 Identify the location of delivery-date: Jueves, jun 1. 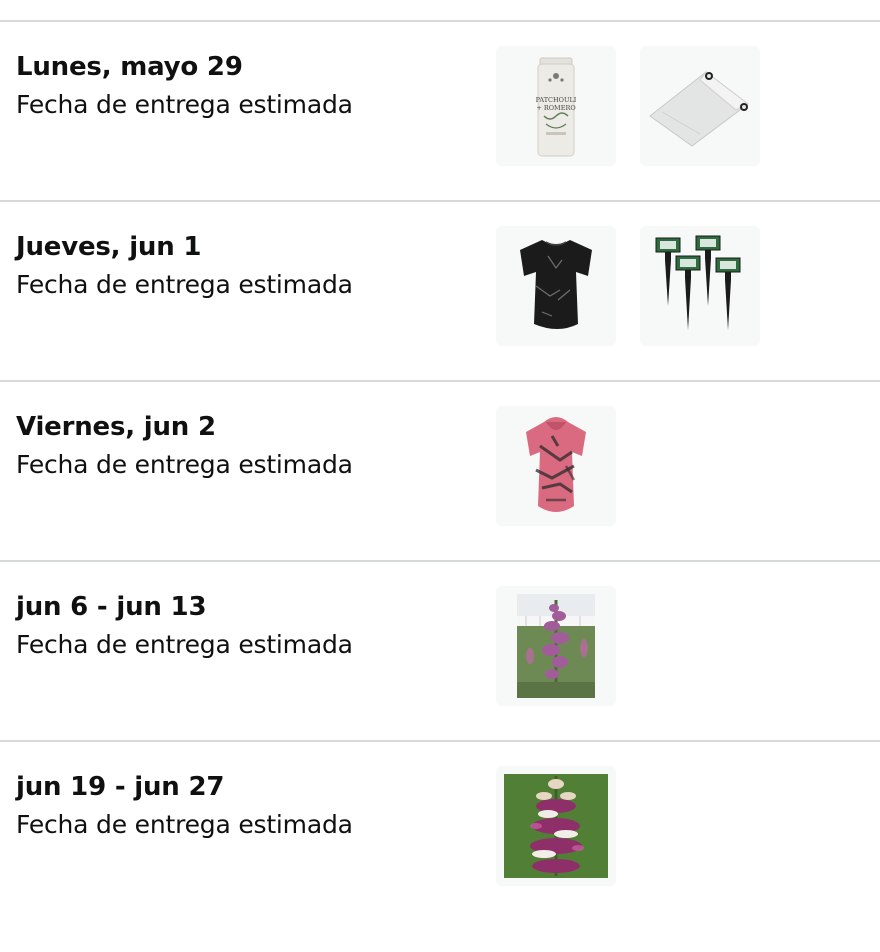
(109, 247).